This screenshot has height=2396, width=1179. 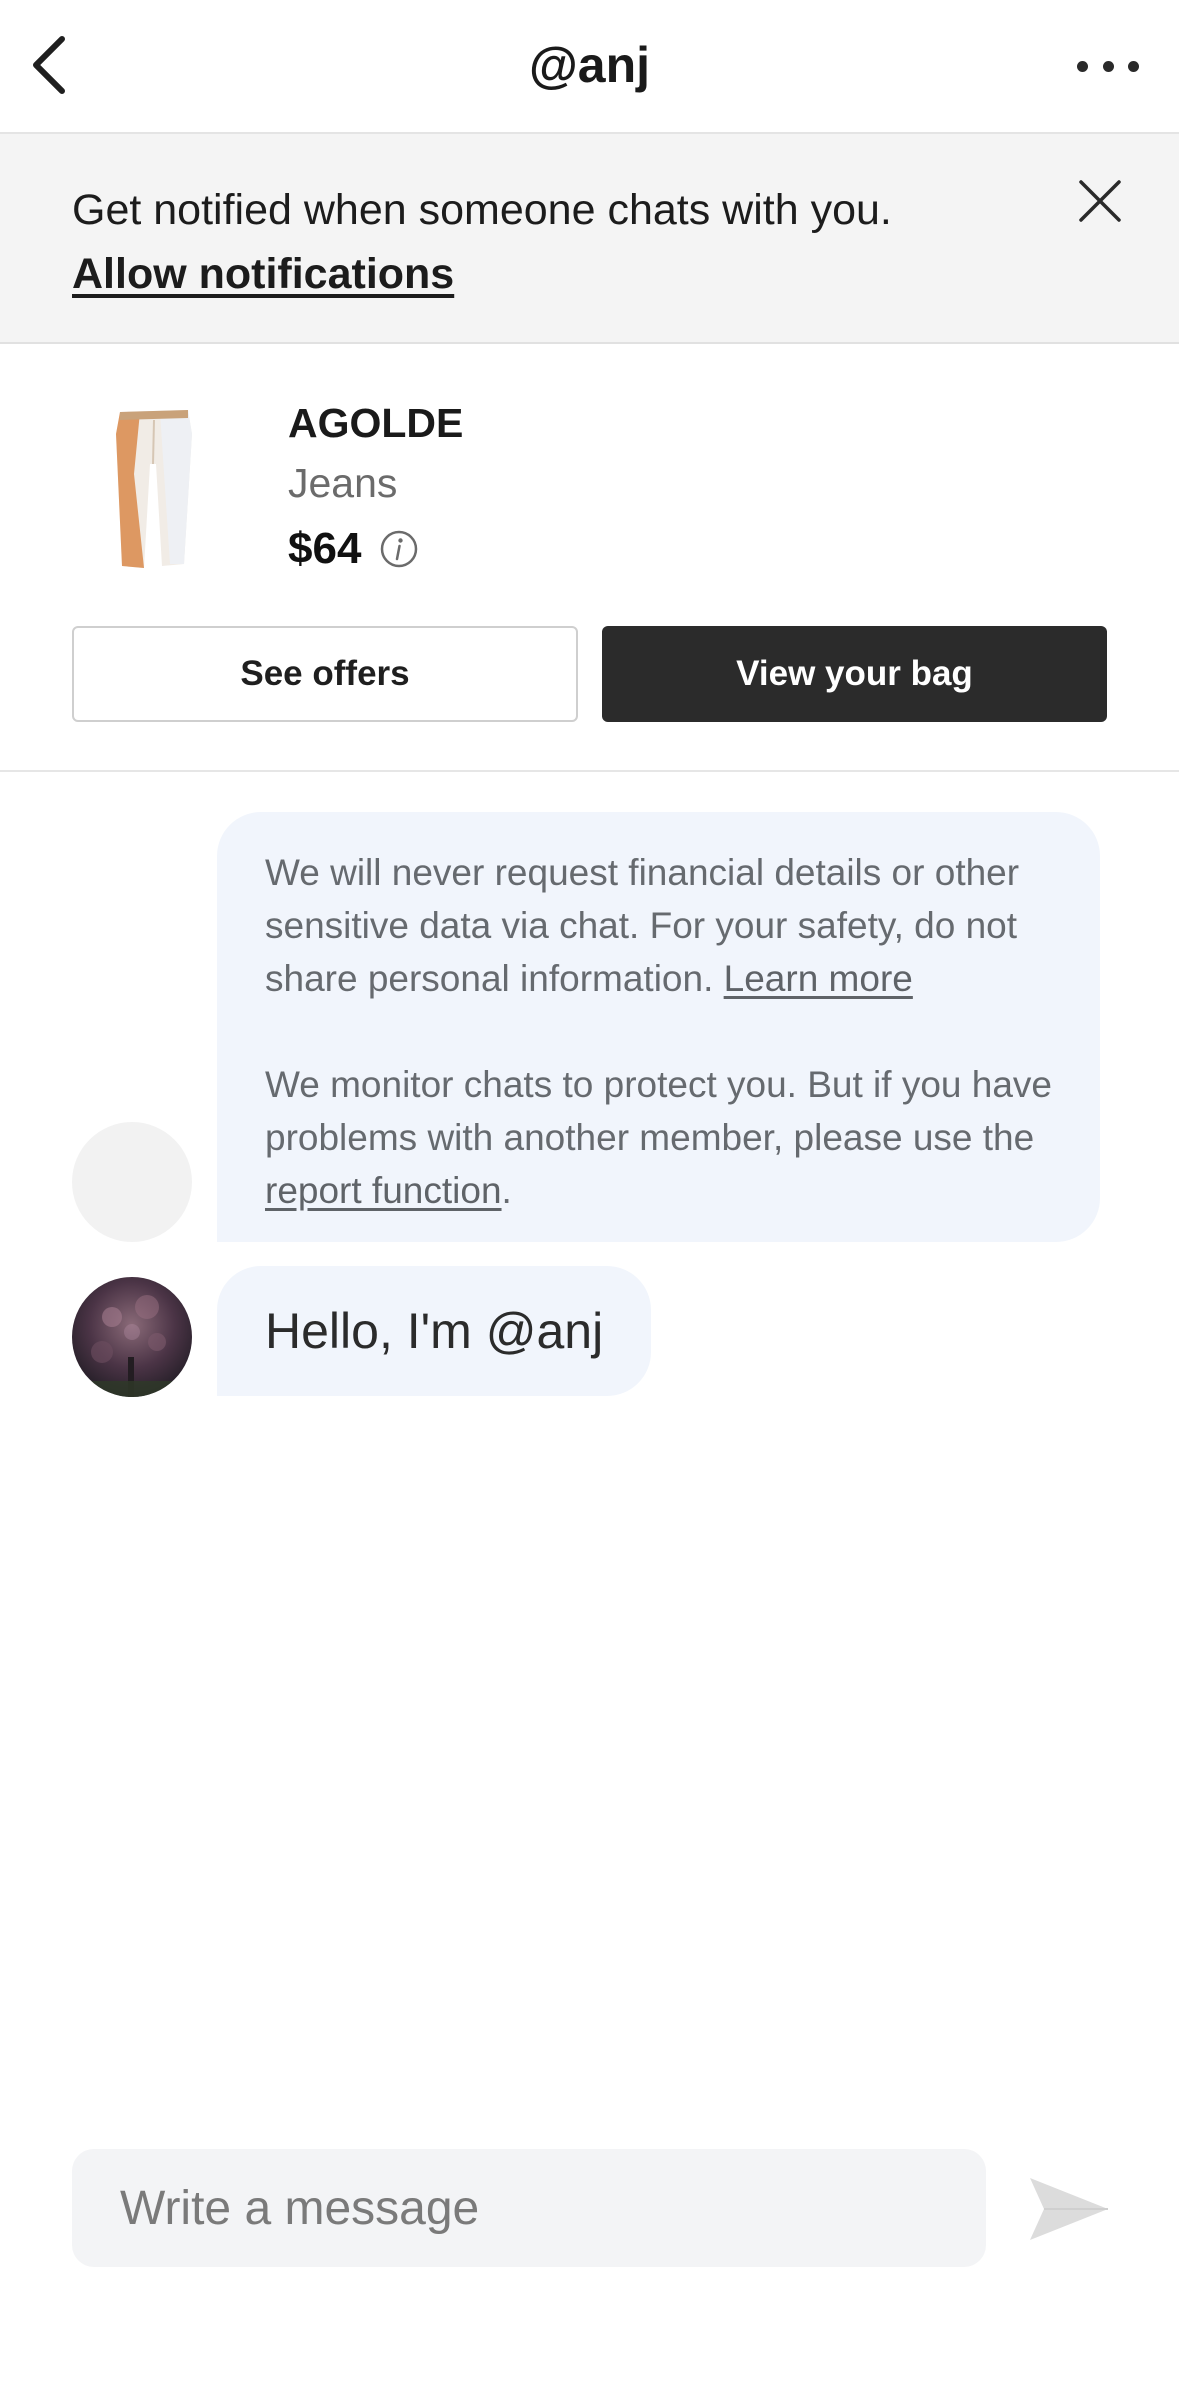 I want to click on report-function-link: report function, so click(x=383, y=1190).